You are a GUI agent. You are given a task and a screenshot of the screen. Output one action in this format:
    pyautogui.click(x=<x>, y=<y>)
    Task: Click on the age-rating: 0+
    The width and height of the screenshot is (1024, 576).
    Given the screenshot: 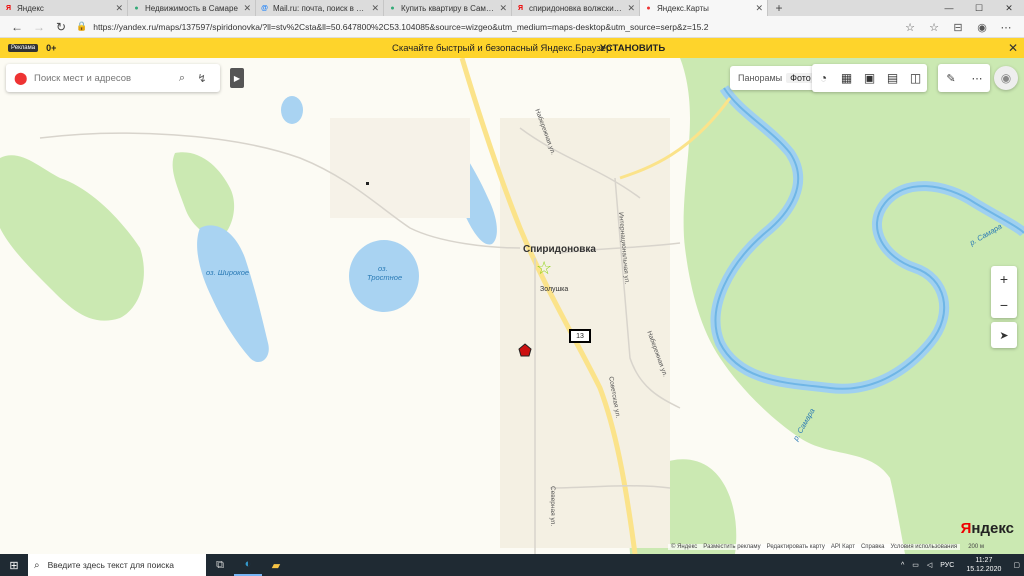 What is the action you would take?
    pyautogui.click(x=51, y=48)
    